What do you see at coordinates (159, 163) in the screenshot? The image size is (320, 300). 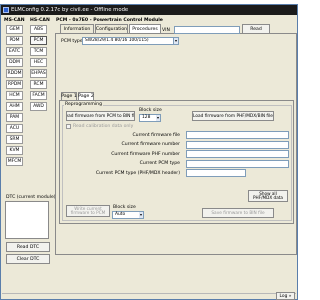 I see `field-label: Current PCM type` at bounding box center [159, 163].